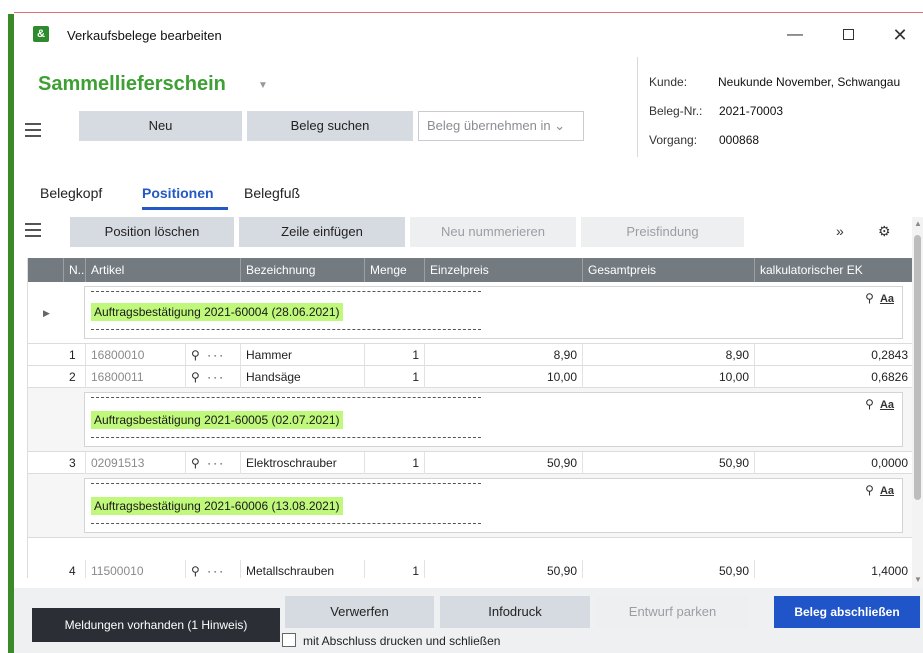  I want to click on cell-article: 11500010, so click(136, 569).